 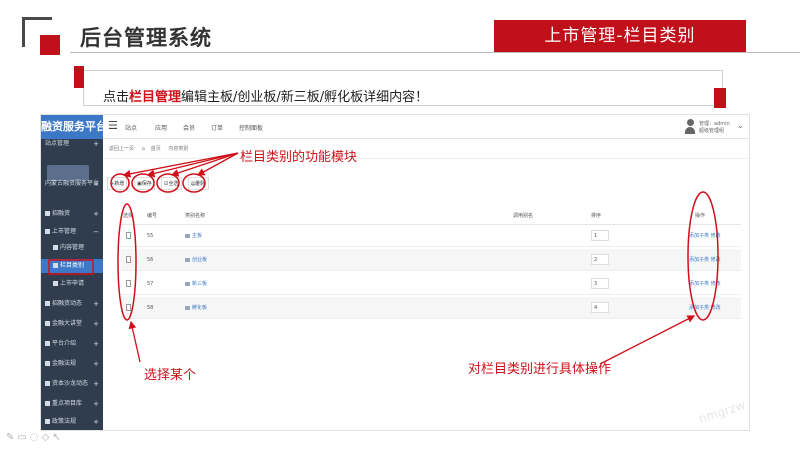 I want to click on top-navbar: ☰ 站点 应用 会员 订单 控制面板 管理：admin 超级管理组 ⌄, so click(x=426, y=127).